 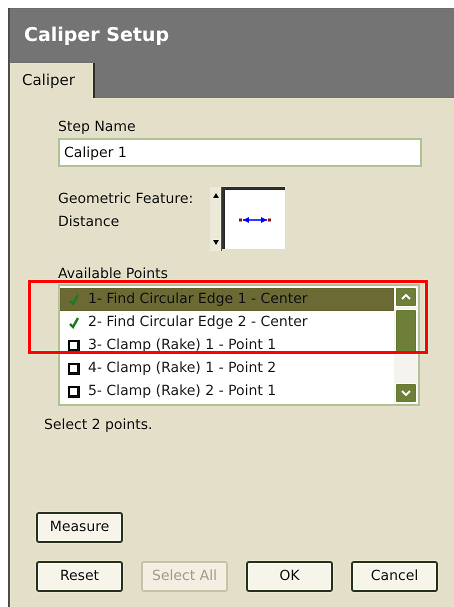 I want to click on field-label: Geometric Feature:, so click(x=126, y=199).